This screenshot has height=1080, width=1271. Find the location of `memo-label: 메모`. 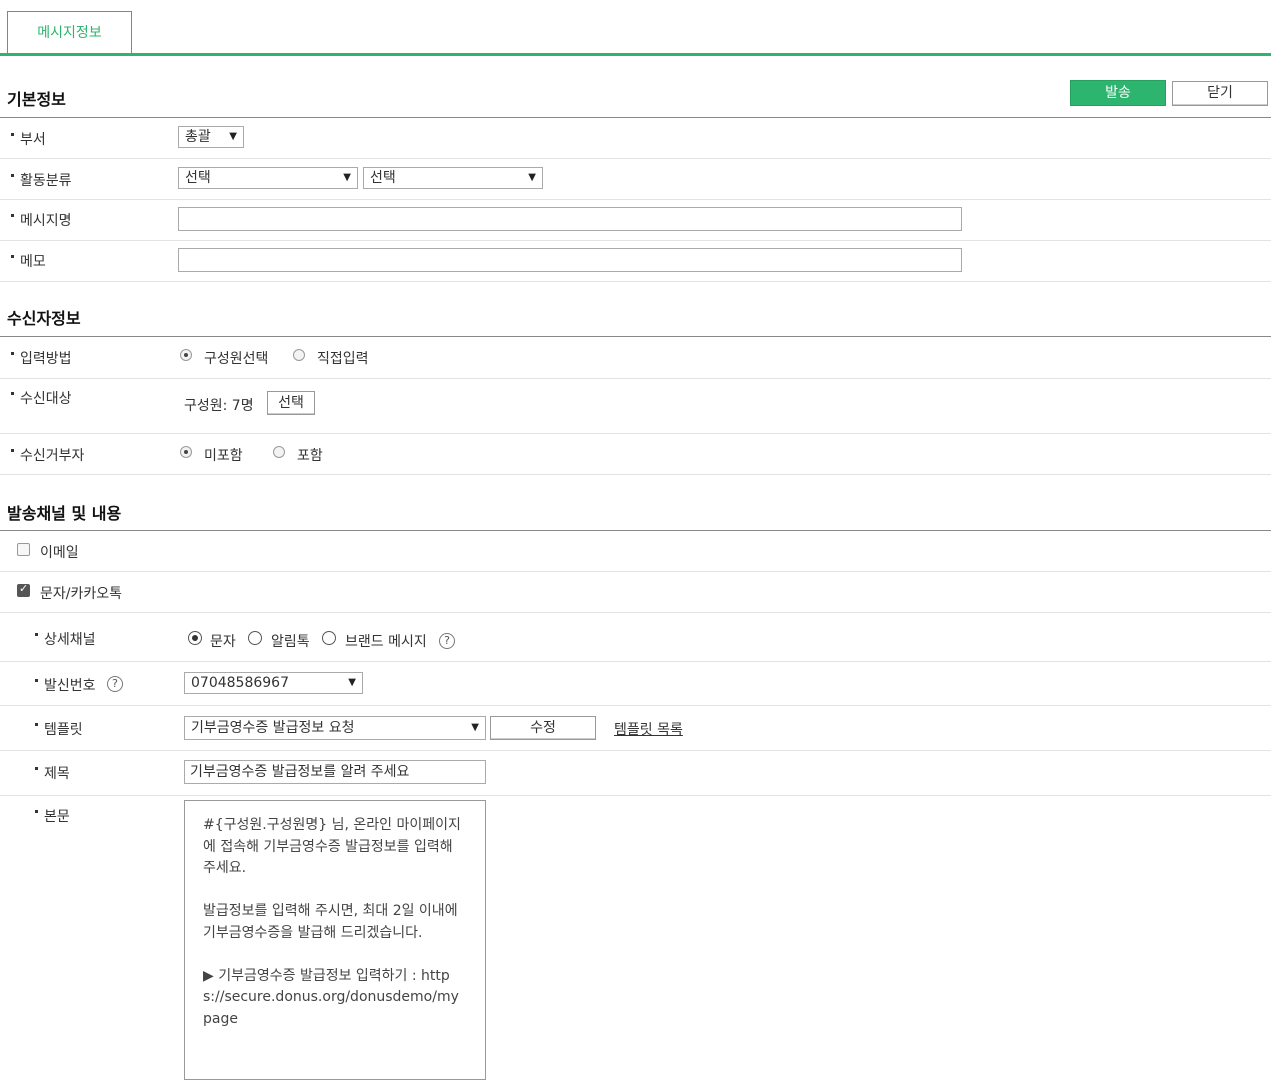

memo-label: 메모 is located at coordinates (28, 261).